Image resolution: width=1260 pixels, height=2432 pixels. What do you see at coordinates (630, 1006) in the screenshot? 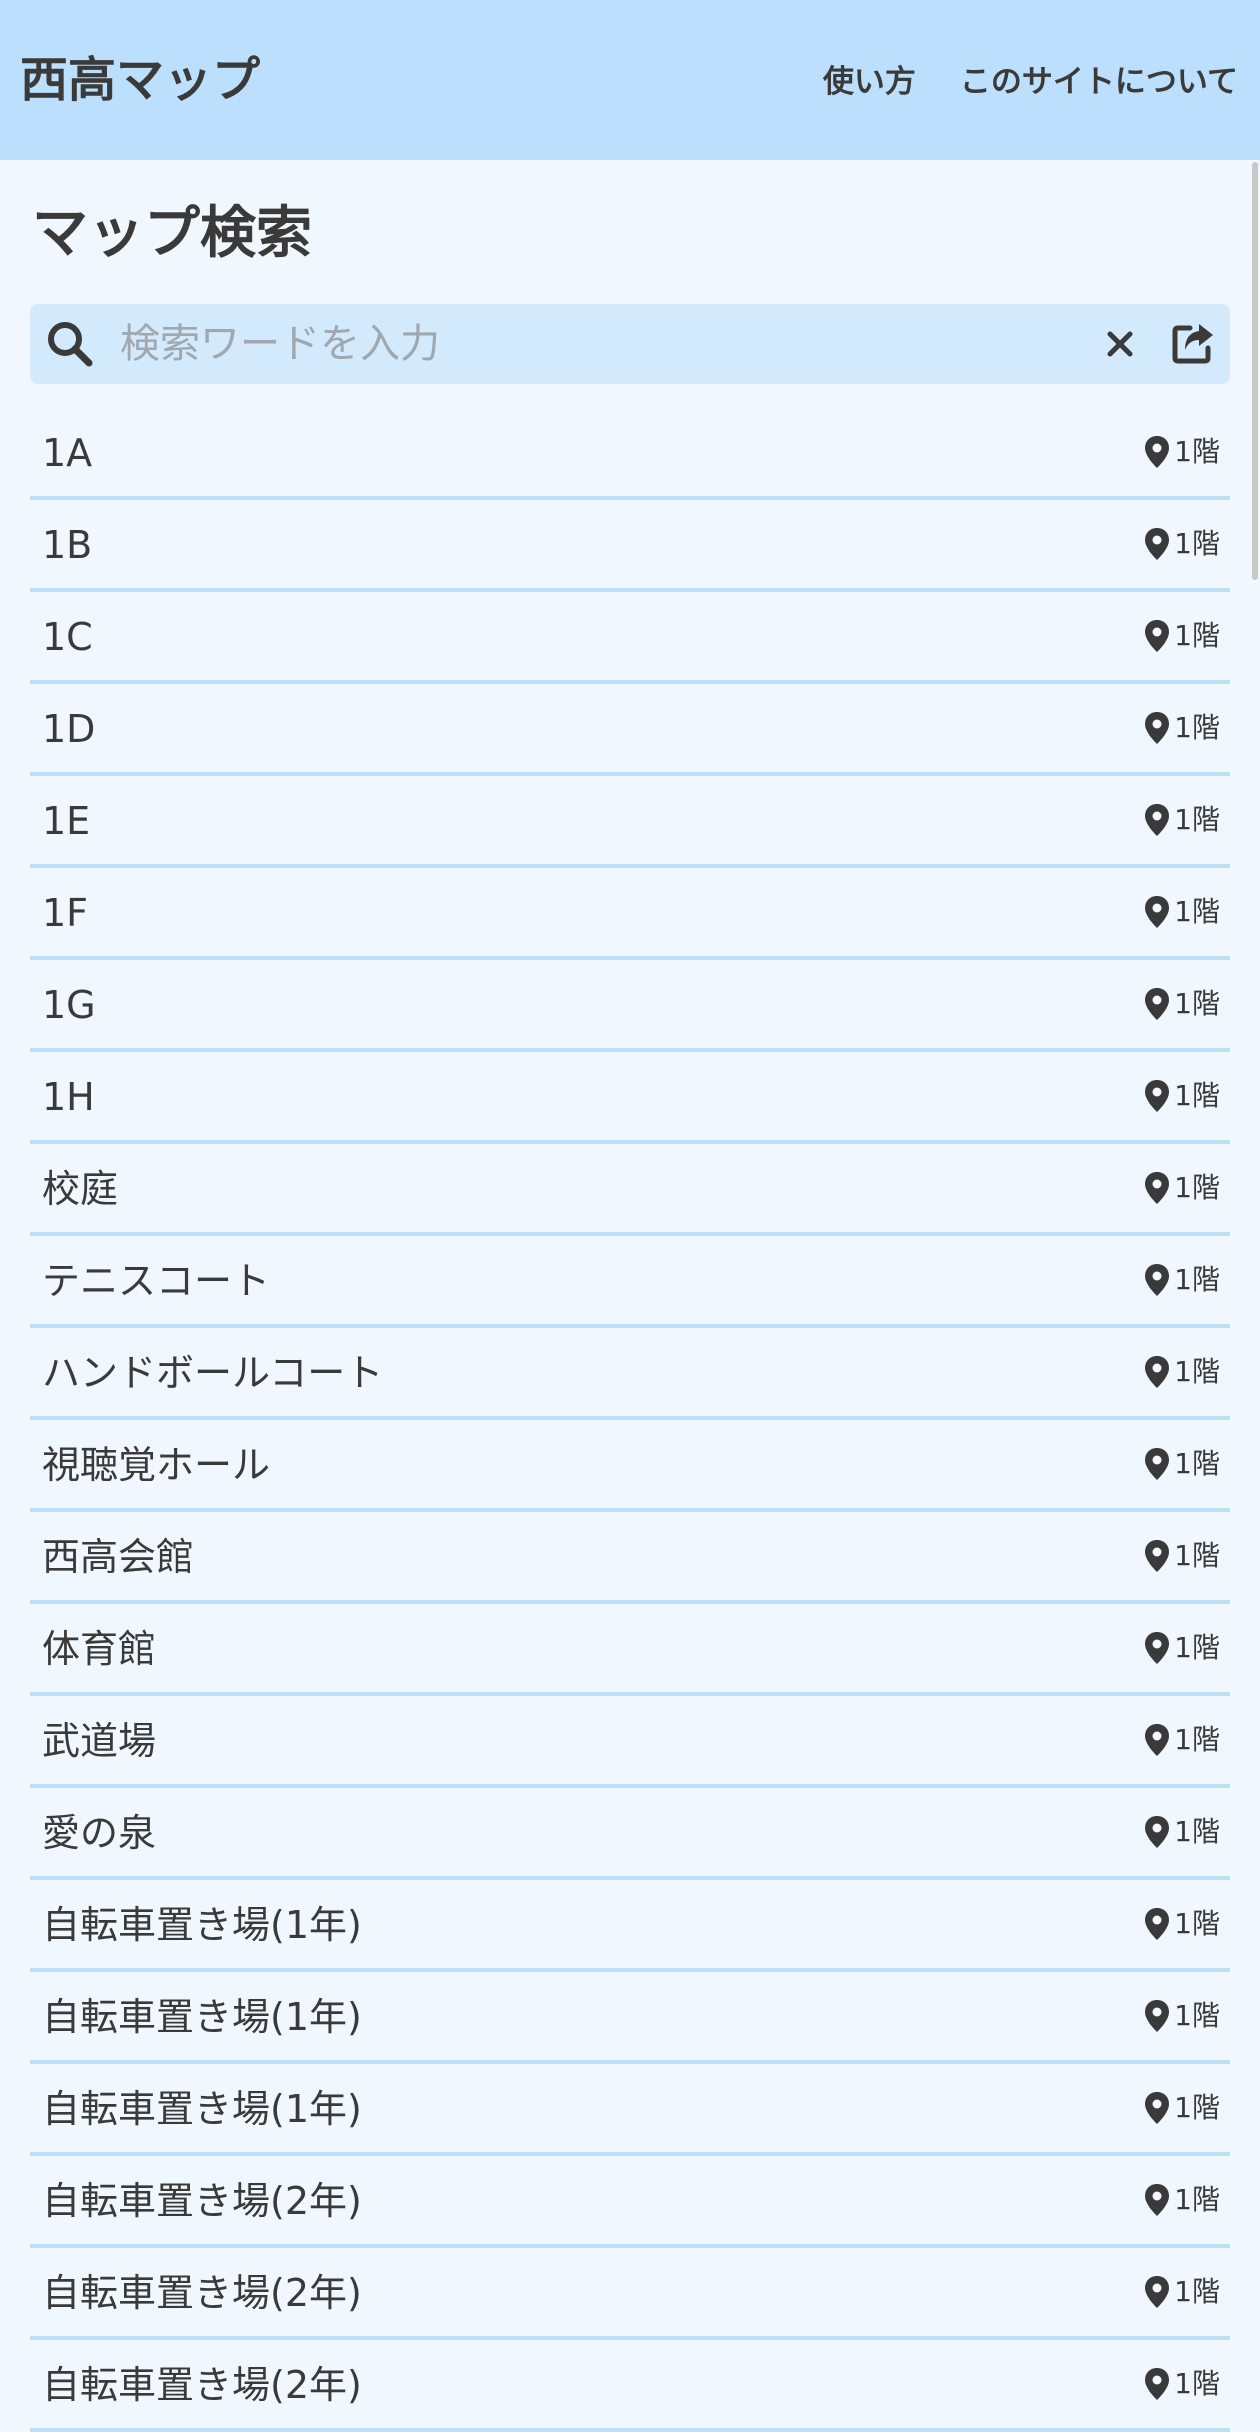
I see `list-item: 1G 1階` at bounding box center [630, 1006].